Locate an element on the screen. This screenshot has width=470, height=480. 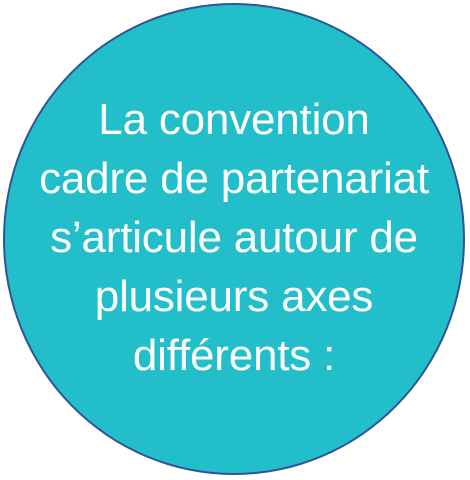
text-line-2: cadre de partenariat is located at coordinates (234, 178).